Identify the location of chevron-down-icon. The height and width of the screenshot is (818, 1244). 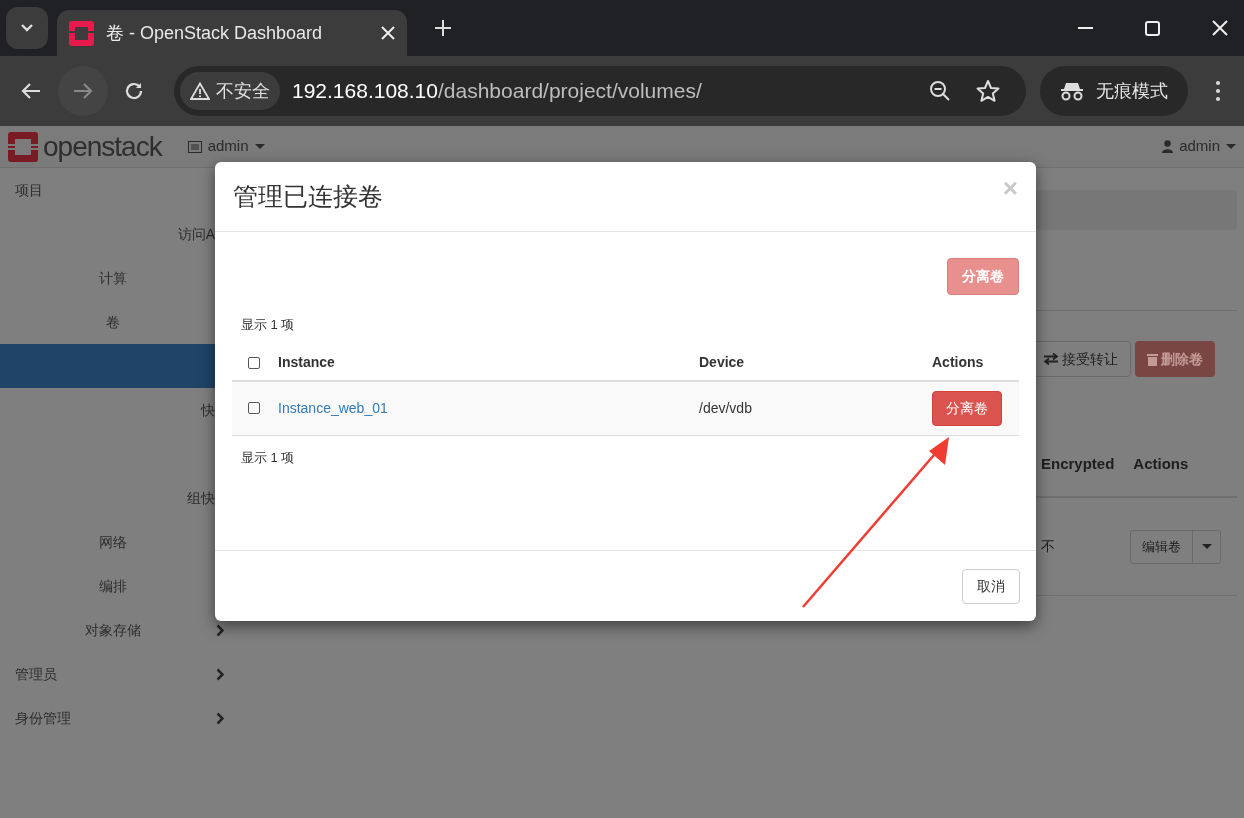
(27, 28).